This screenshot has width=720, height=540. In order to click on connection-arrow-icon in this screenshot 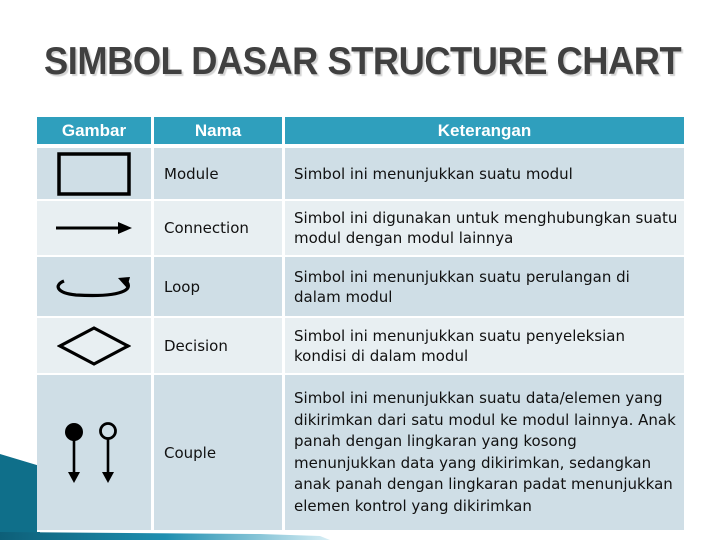, I will do `click(94, 228)`.